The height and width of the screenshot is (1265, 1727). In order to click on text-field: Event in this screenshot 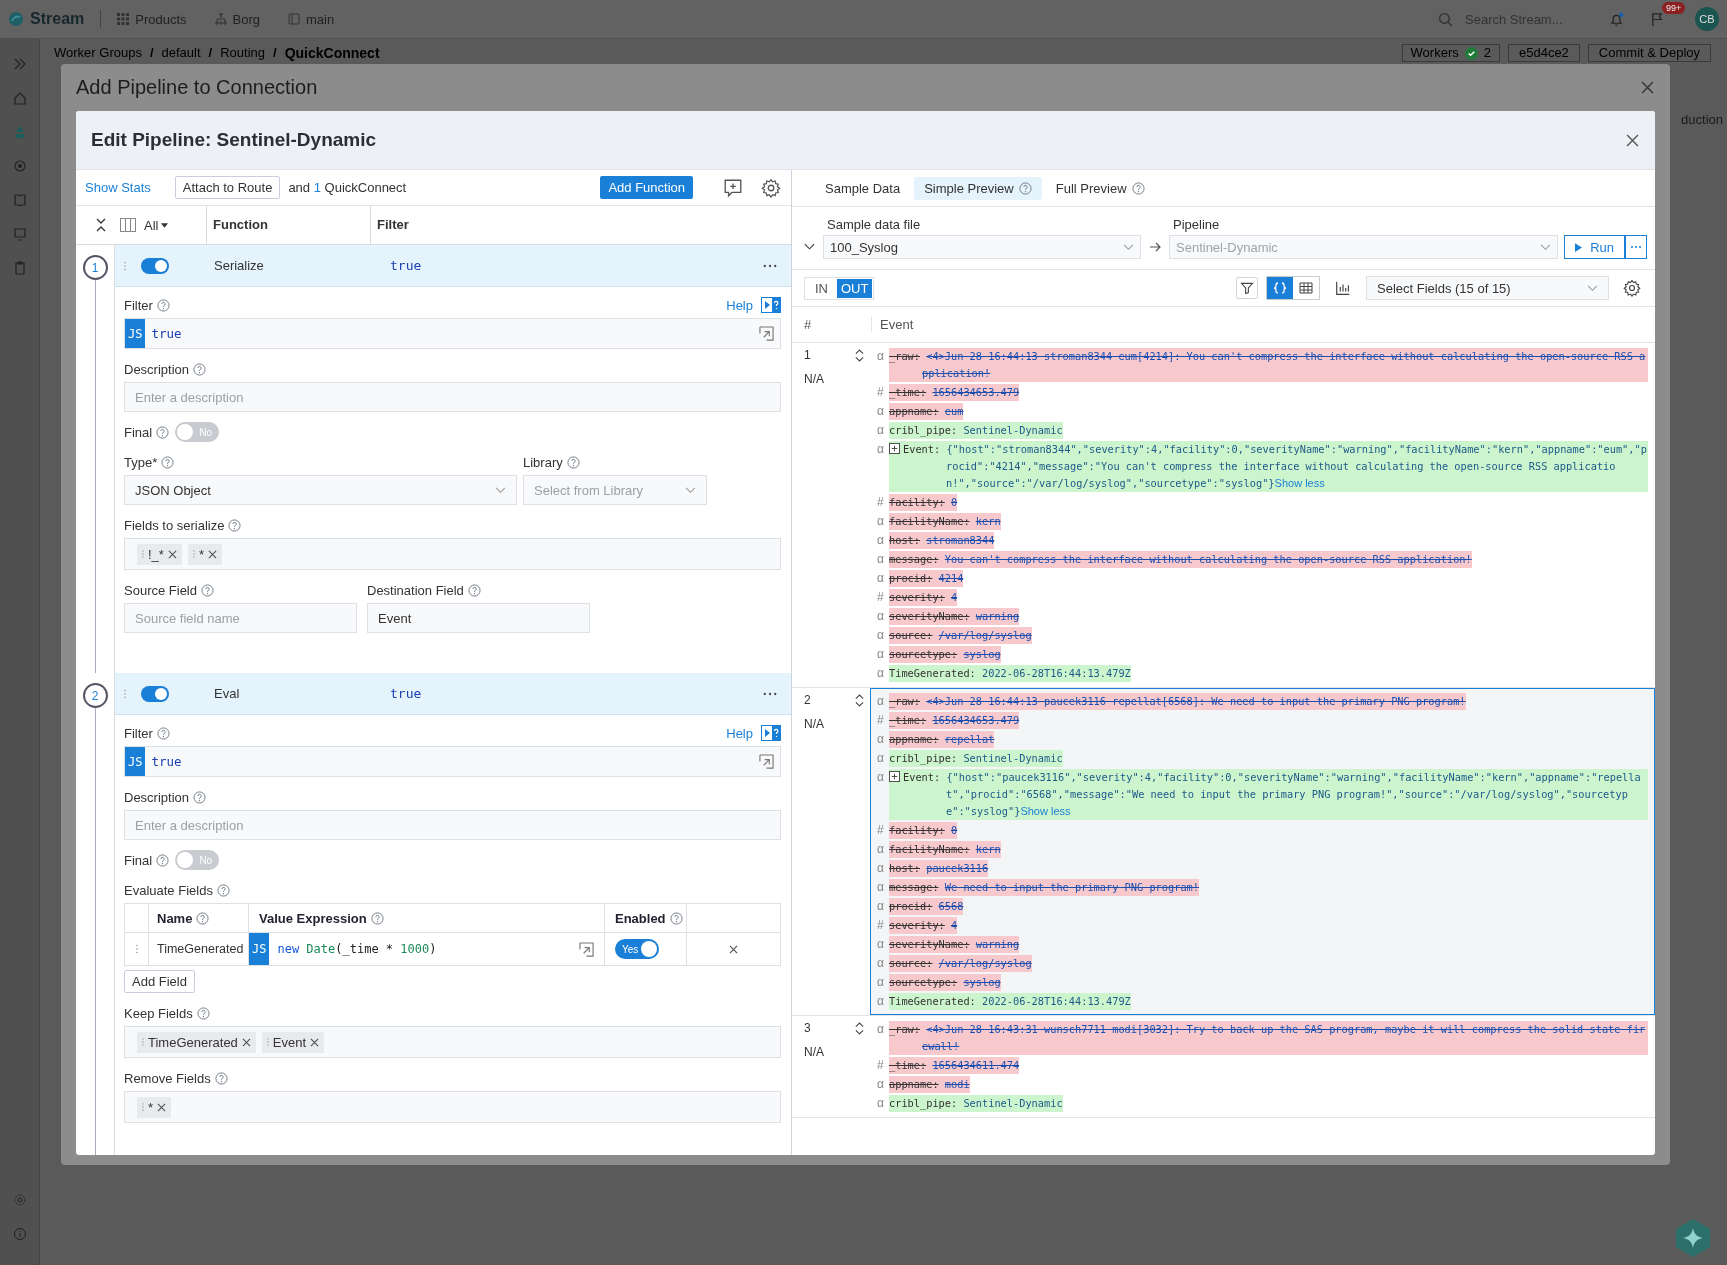, I will do `click(478, 618)`.